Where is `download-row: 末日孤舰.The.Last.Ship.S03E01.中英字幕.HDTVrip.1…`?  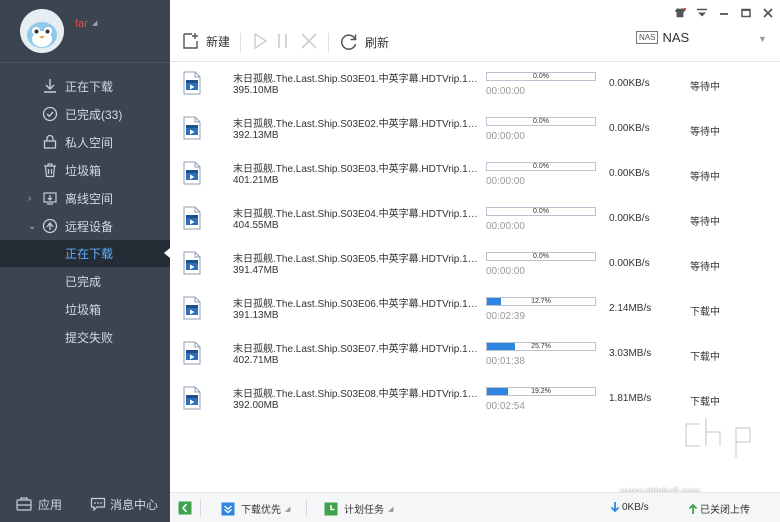 download-row: 末日孤舰.The.Last.Ship.S03E01.中英字幕.HDTVrip.1… is located at coordinates (475, 84).